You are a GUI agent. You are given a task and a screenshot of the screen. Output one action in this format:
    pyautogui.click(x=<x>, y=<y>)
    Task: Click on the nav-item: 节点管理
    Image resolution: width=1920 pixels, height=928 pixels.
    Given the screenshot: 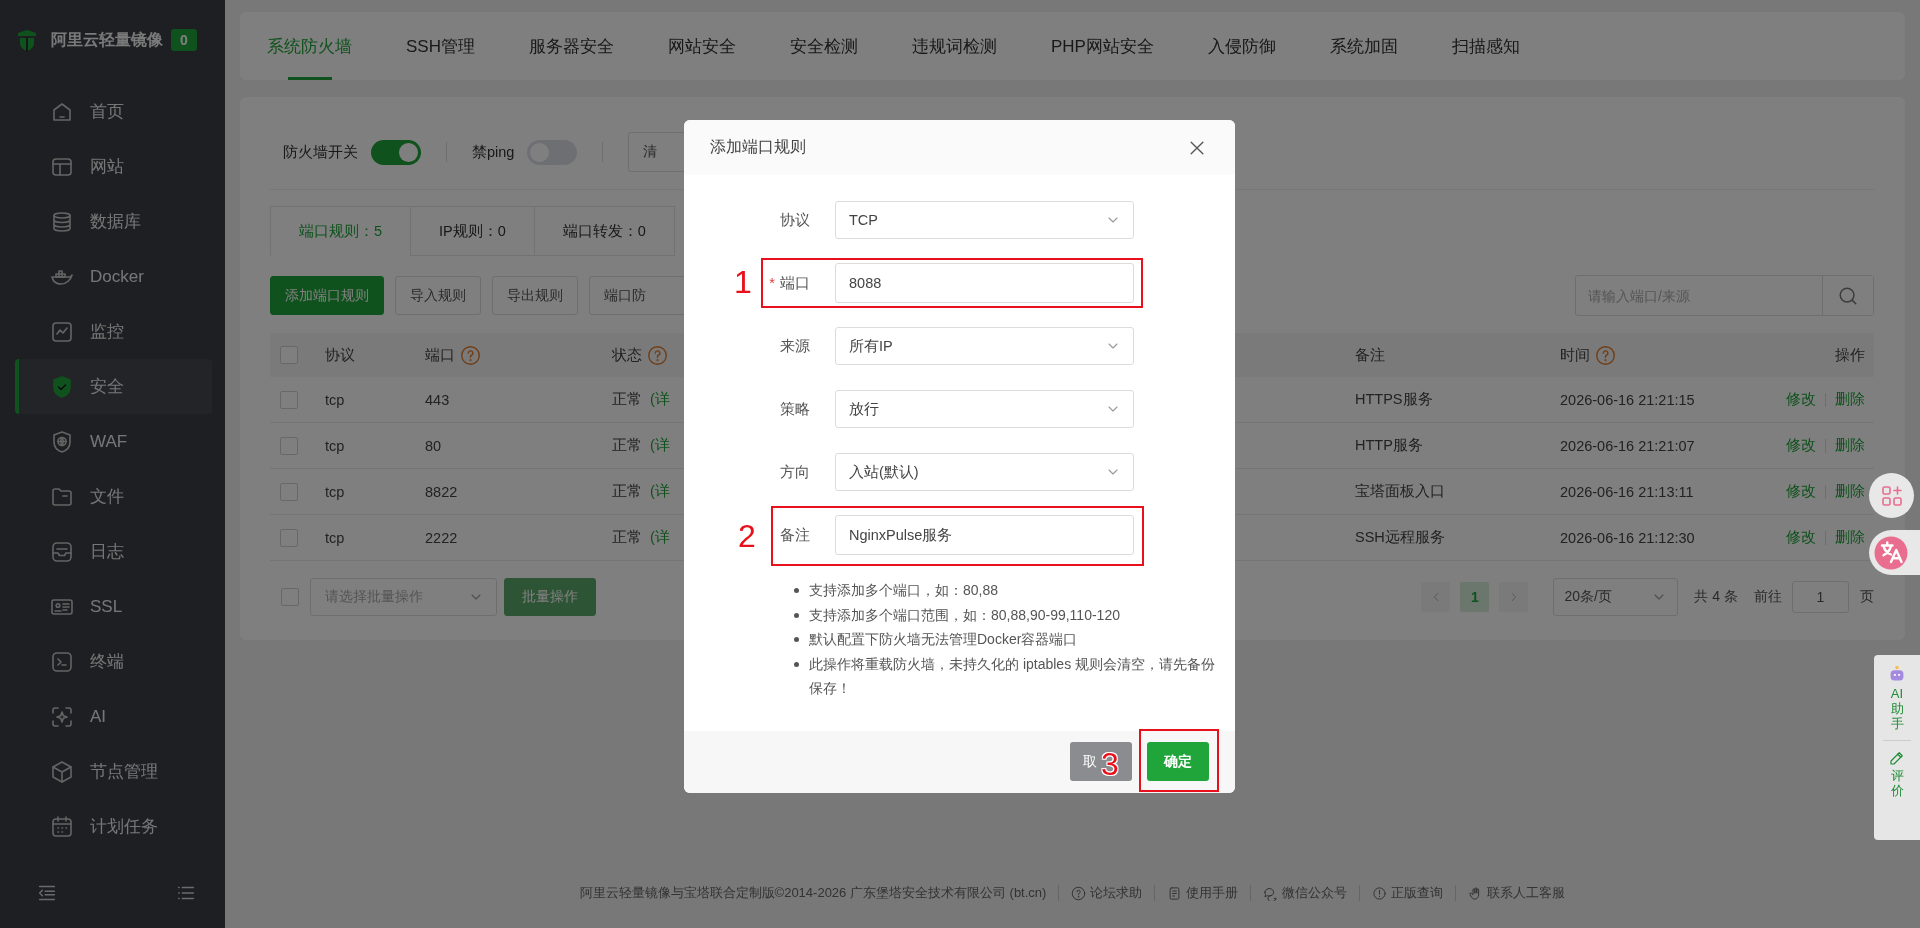 What is the action you would take?
    pyautogui.click(x=113, y=771)
    